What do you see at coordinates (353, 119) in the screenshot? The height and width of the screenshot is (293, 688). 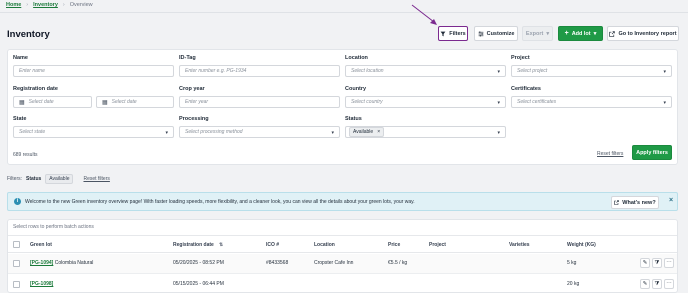 I see `status-filter-label: Status` at bounding box center [353, 119].